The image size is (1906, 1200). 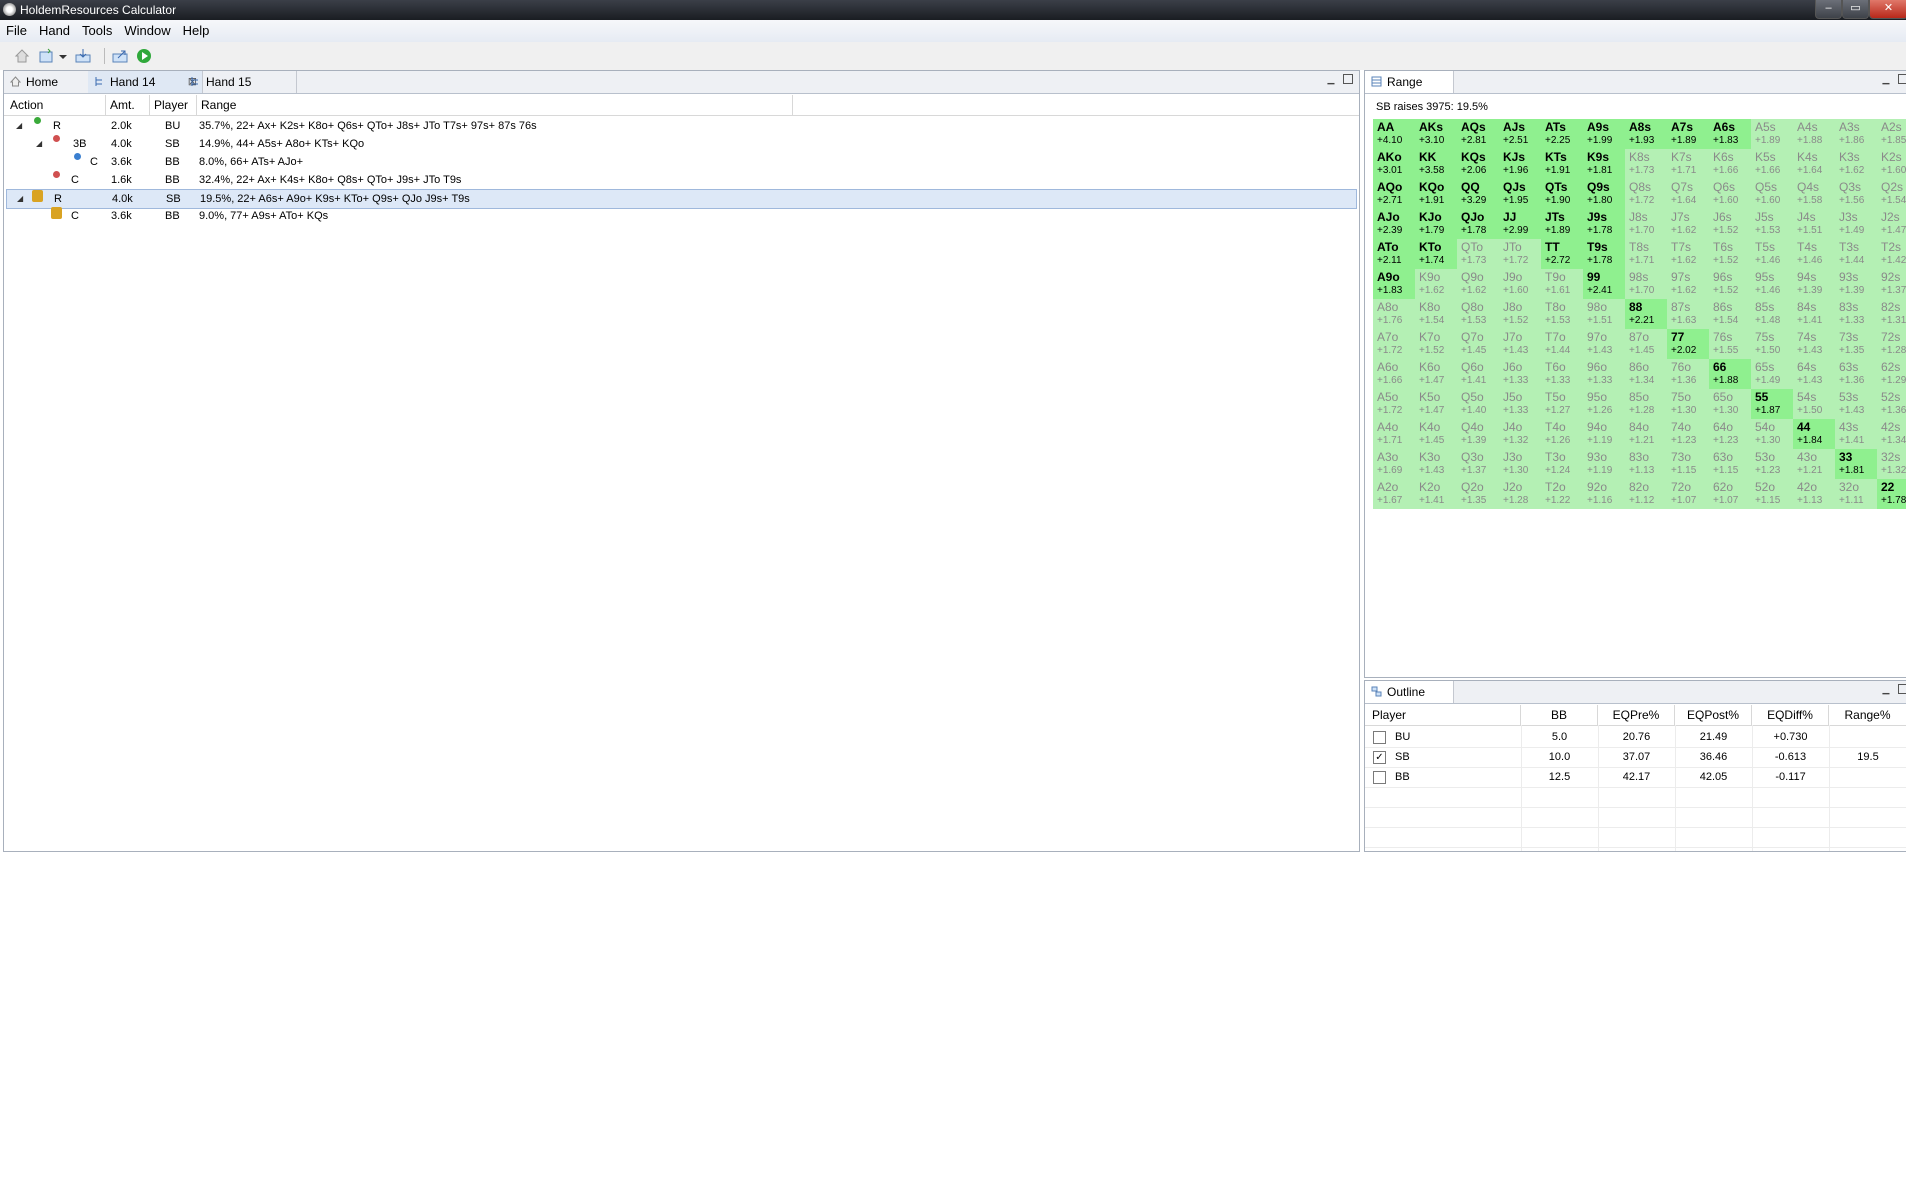 I want to click on range-cell: QTo +1.73, so click(x=1478, y=254).